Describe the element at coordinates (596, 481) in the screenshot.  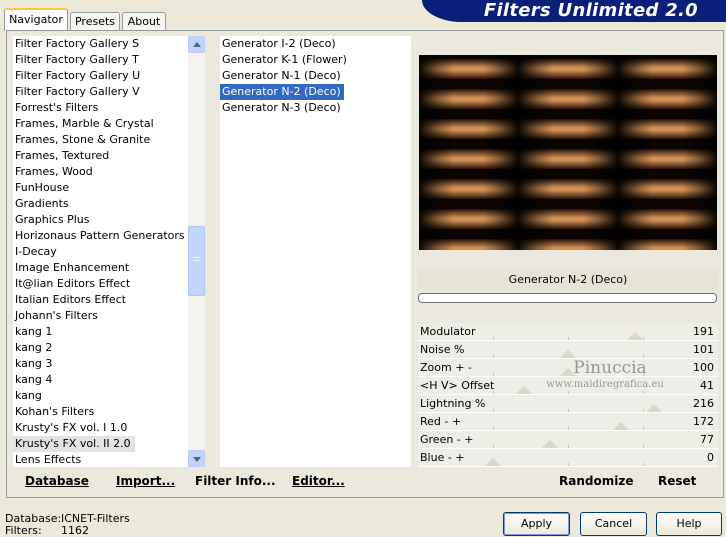
I see `randomize-button: Randomize` at that location.